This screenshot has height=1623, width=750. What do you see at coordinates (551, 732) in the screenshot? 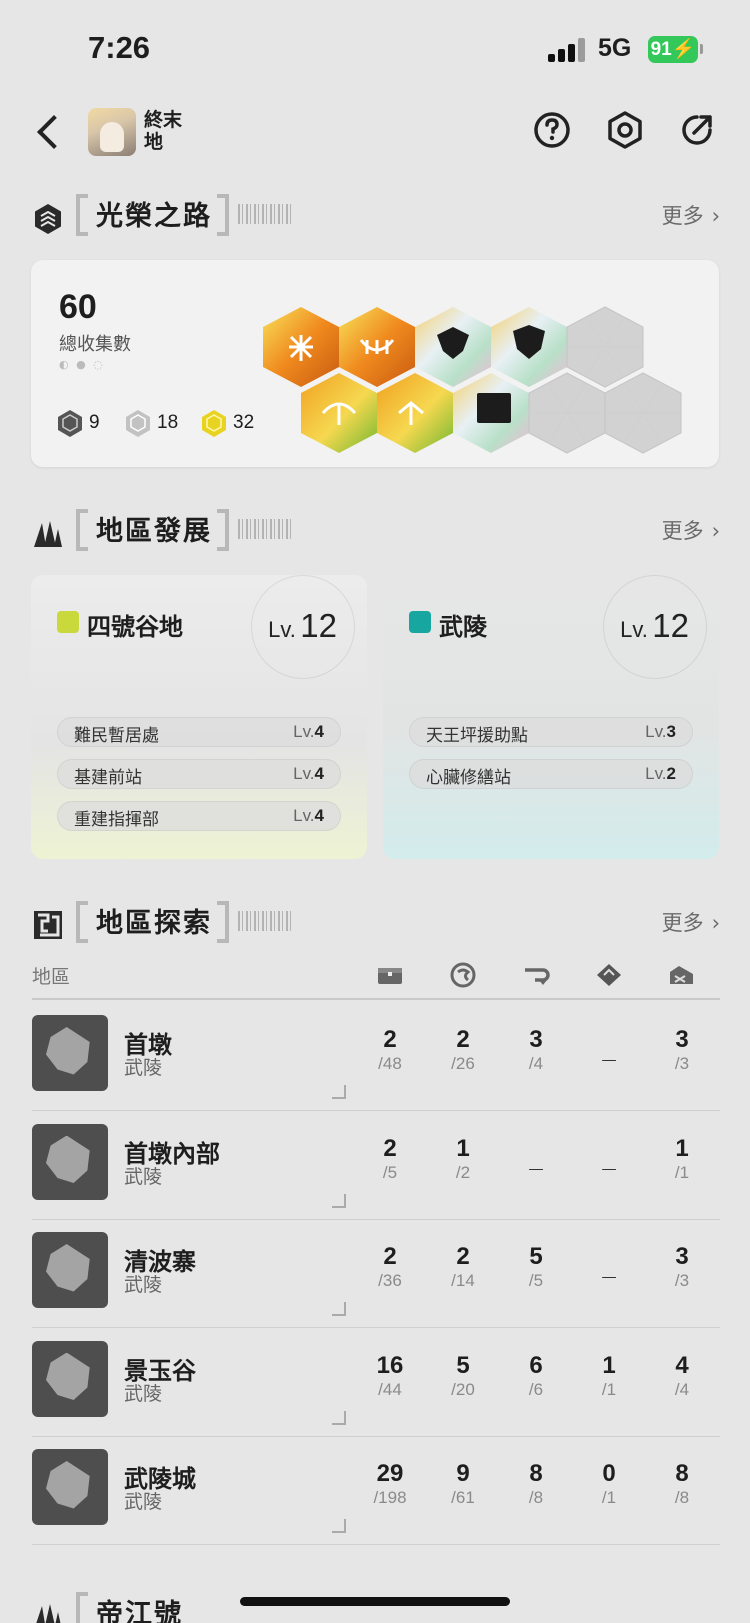
I see `facility-item: 天王坪援助點 Lv.3` at bounding box center [551, 732].